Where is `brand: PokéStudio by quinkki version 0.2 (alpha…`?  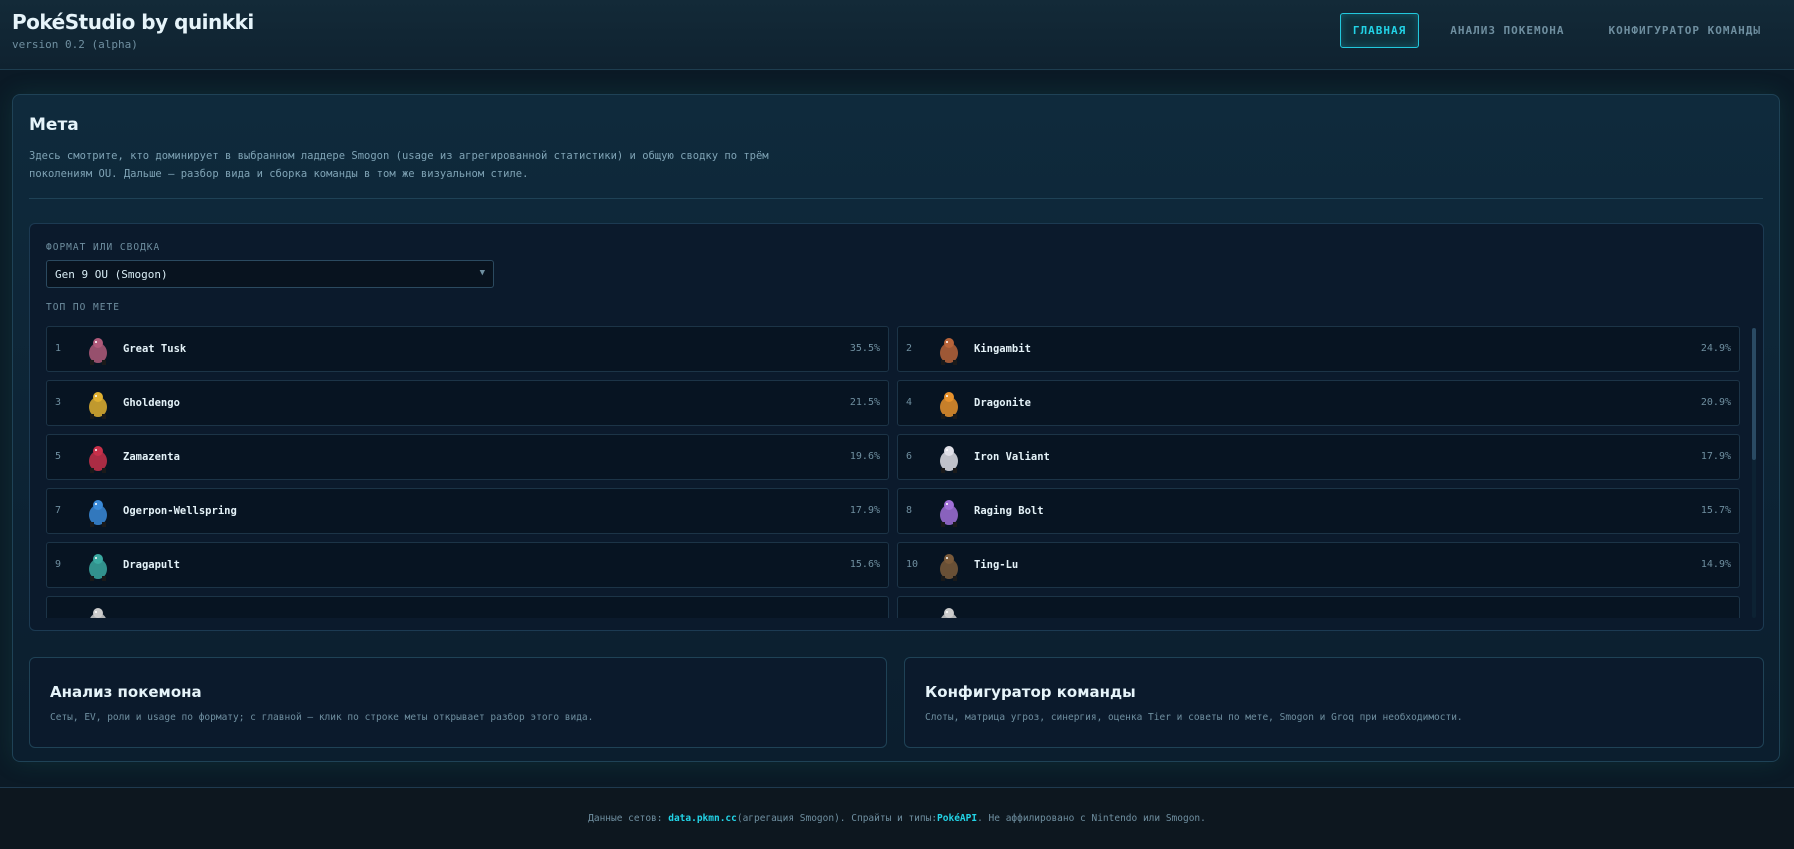
brand: PokéStudio by quinkki version 0.2 (alpha… is located at coordinates (133, 30).